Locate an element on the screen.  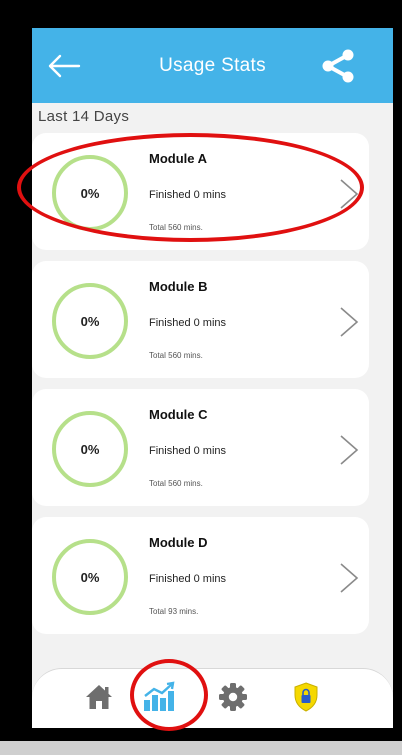
nav-security is located at coordinates (306, 697).